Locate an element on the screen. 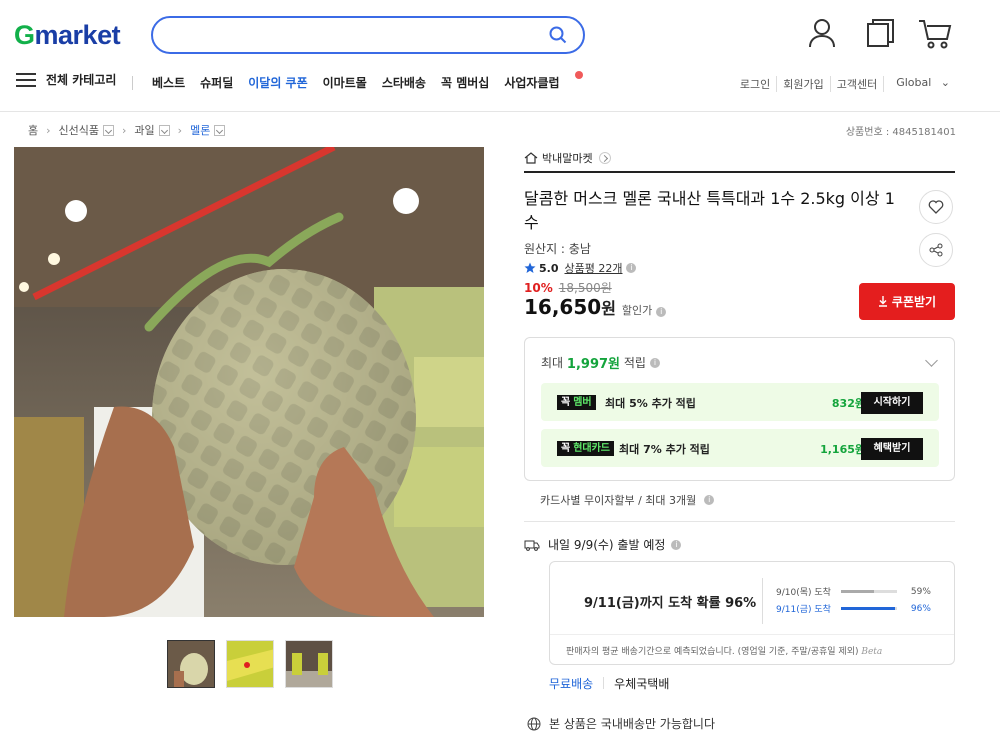  utility-links: 로그인 회원가입 고객센터 Global ⌄ is located at coordinates (845, 84).